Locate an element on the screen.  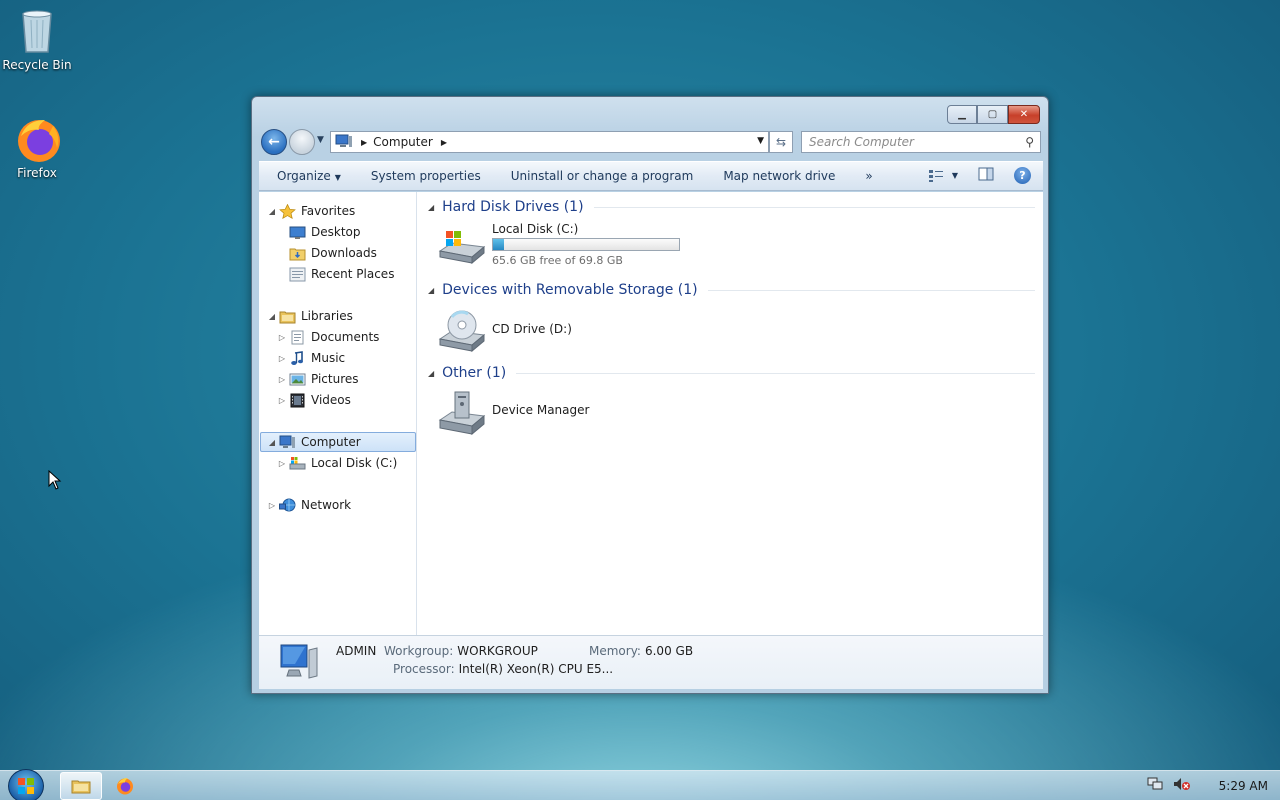
help-button: ? is located at coordinates (1022, 175).